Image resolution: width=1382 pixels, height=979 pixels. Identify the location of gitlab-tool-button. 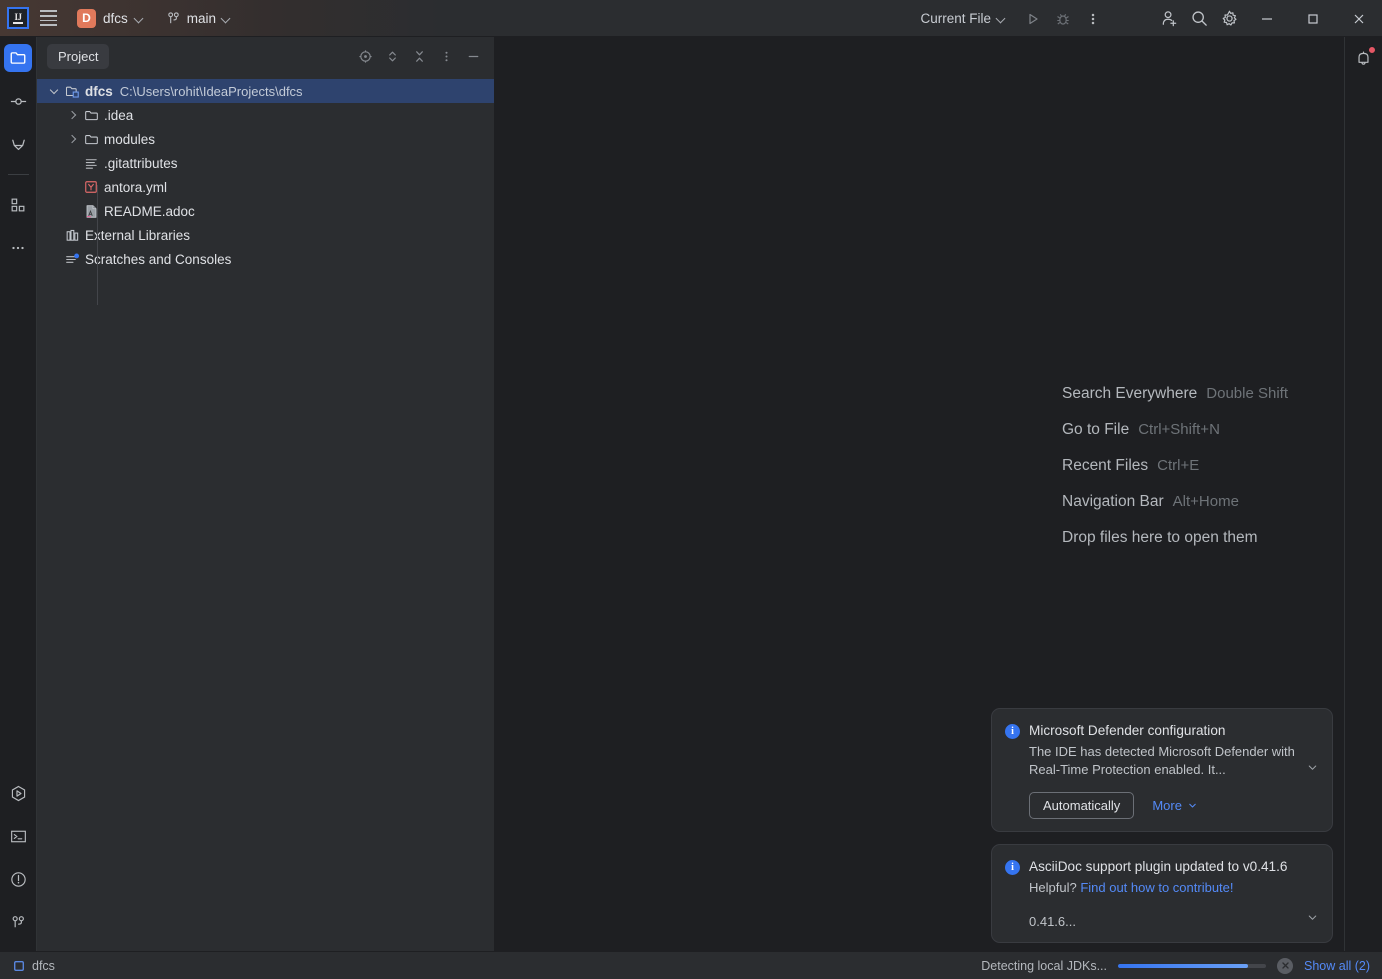
(18, 144).